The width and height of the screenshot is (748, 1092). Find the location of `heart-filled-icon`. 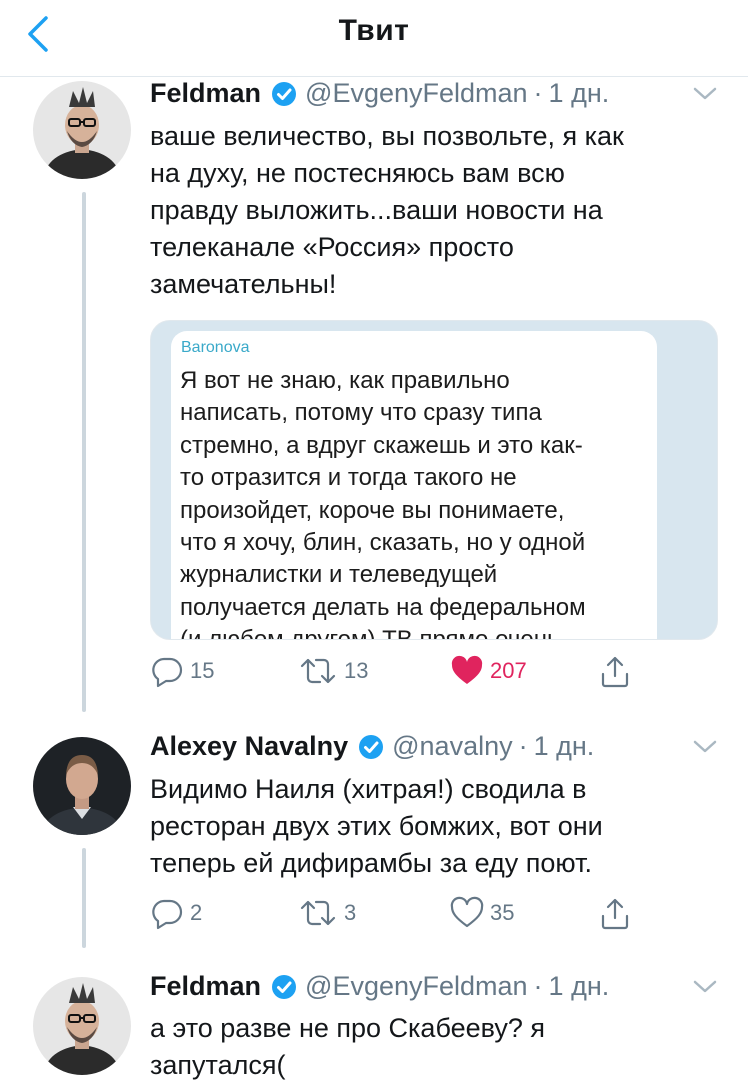

heart-filled-icon is located at coordinates (467, 669).